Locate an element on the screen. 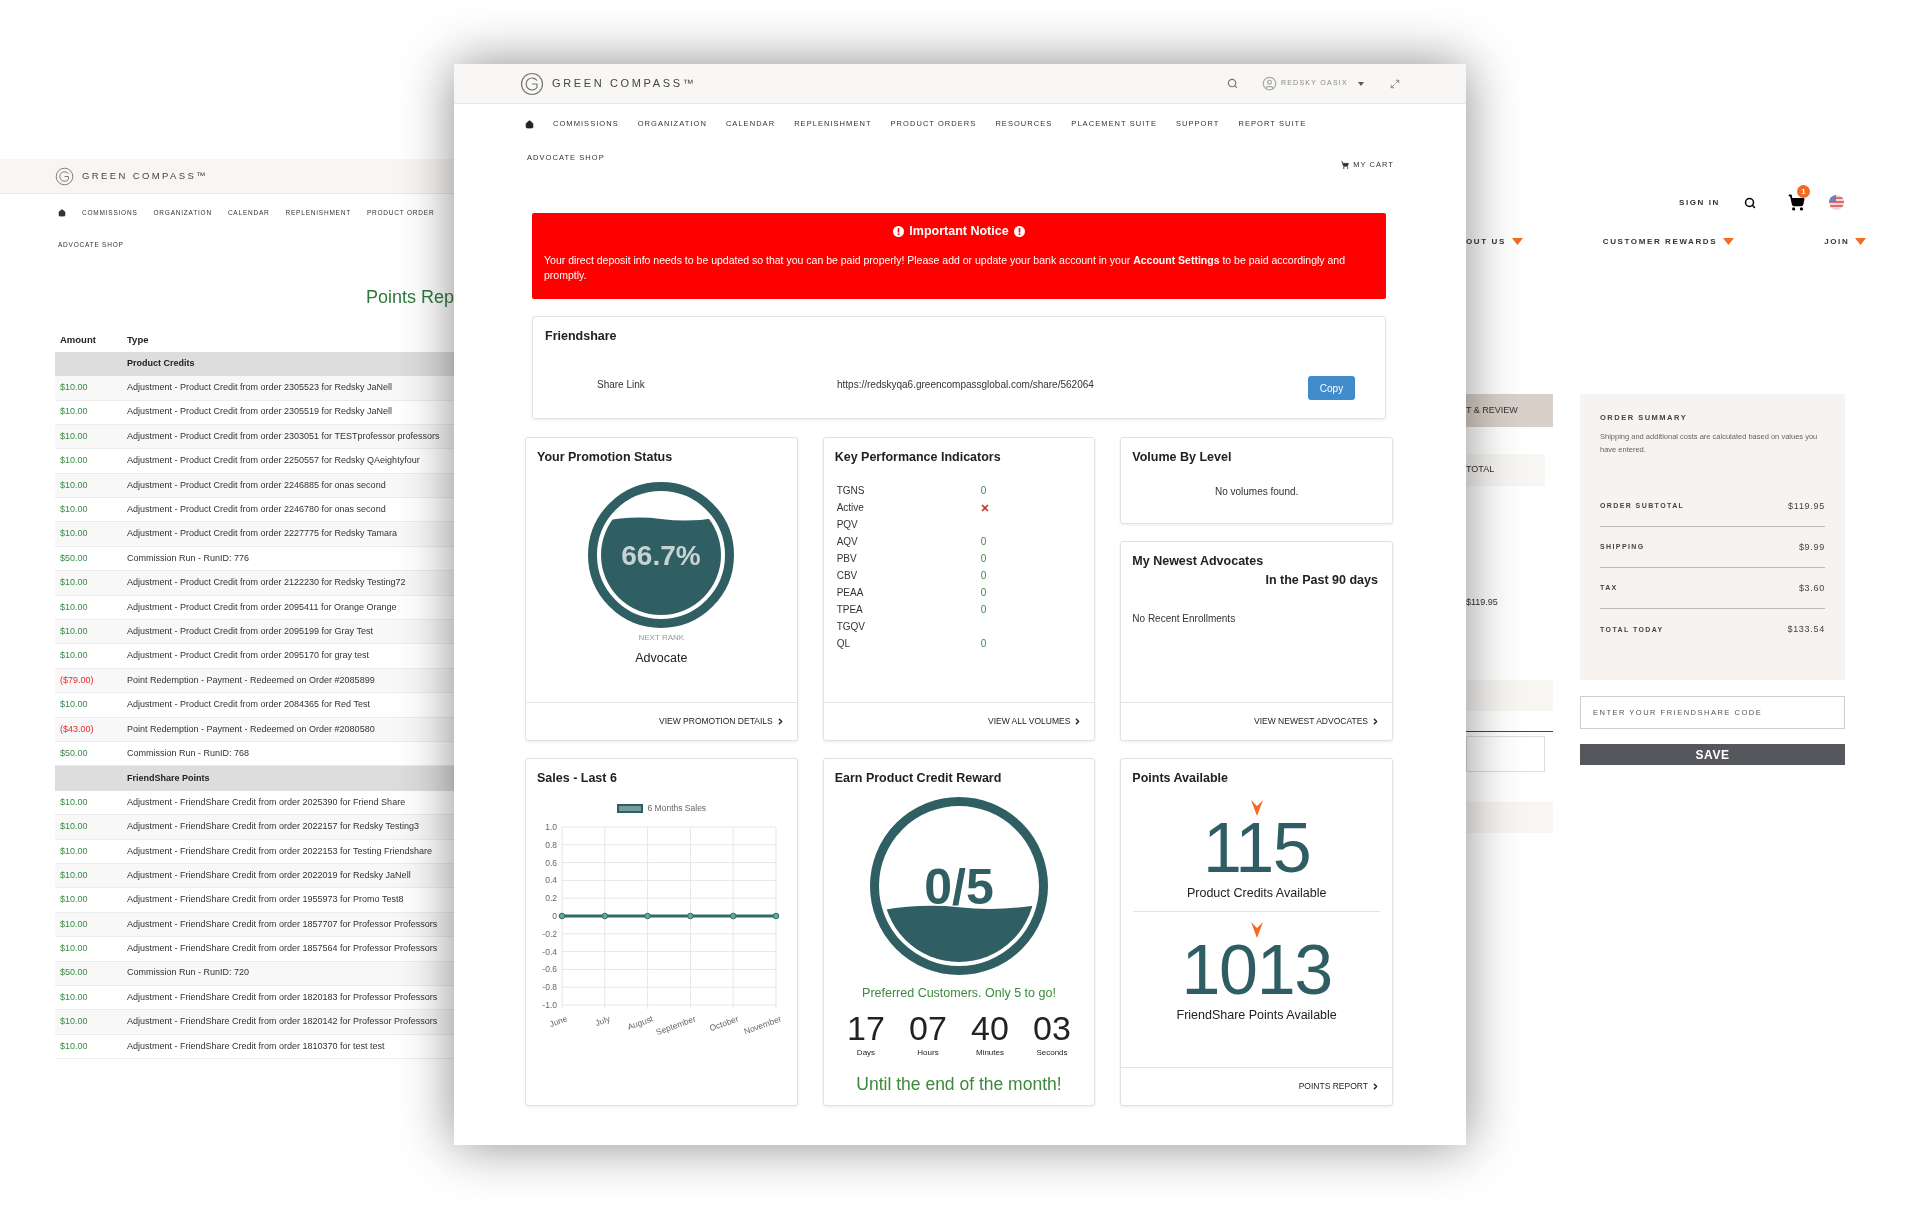 The image size is (1920, 1217). type-cell-text: Adjustment - Product Credit from order 2303051 for TESTprofessor professors is located at coordinates (283, 436).